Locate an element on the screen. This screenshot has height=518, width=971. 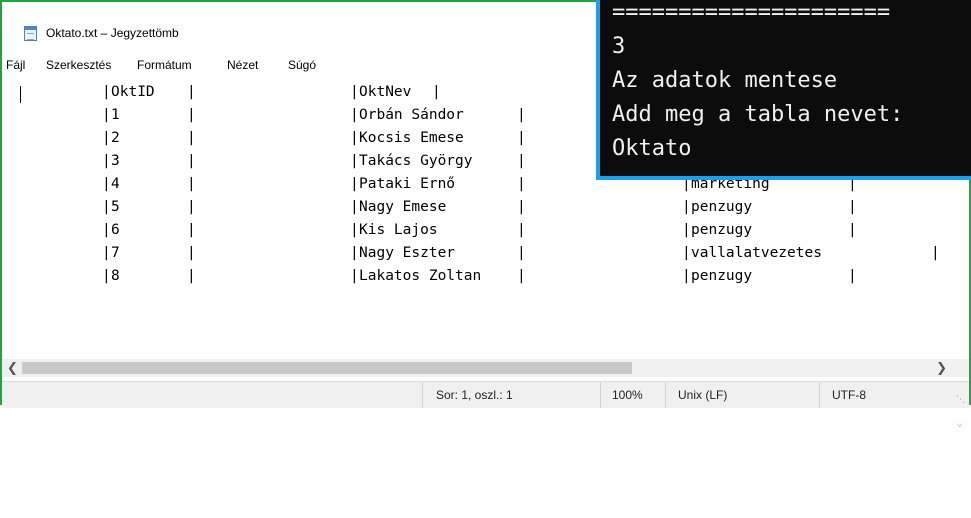
menu-format: Formátum is located at coordinates (164, 65).